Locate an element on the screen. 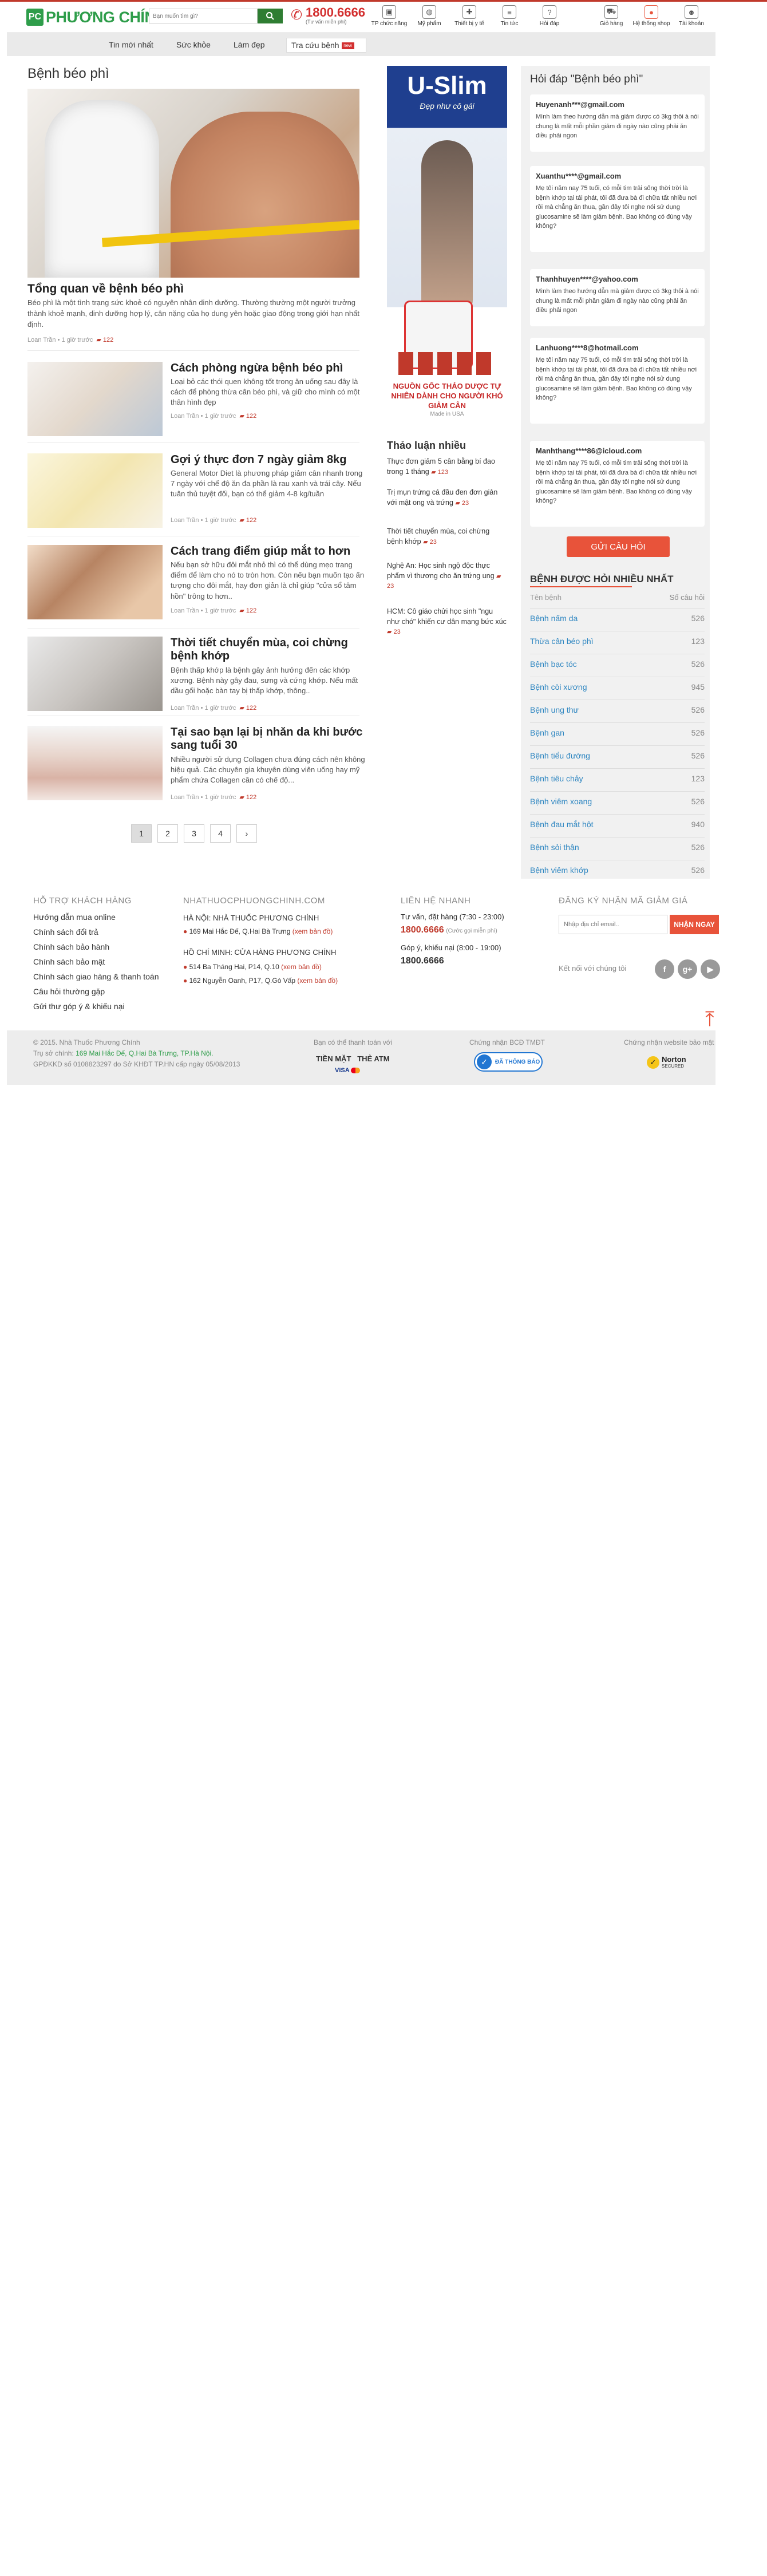  complaint-number: 1800.6666 is located at coordinates (423, 961).